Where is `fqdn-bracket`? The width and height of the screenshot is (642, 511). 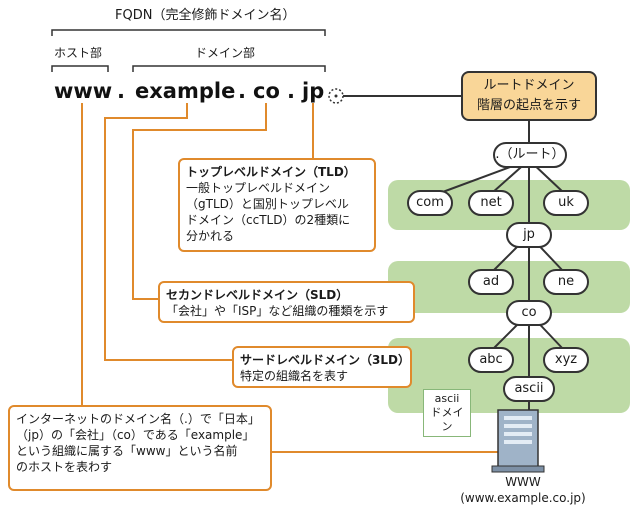
fqdn-bracket is located at coordinates (188, 32).